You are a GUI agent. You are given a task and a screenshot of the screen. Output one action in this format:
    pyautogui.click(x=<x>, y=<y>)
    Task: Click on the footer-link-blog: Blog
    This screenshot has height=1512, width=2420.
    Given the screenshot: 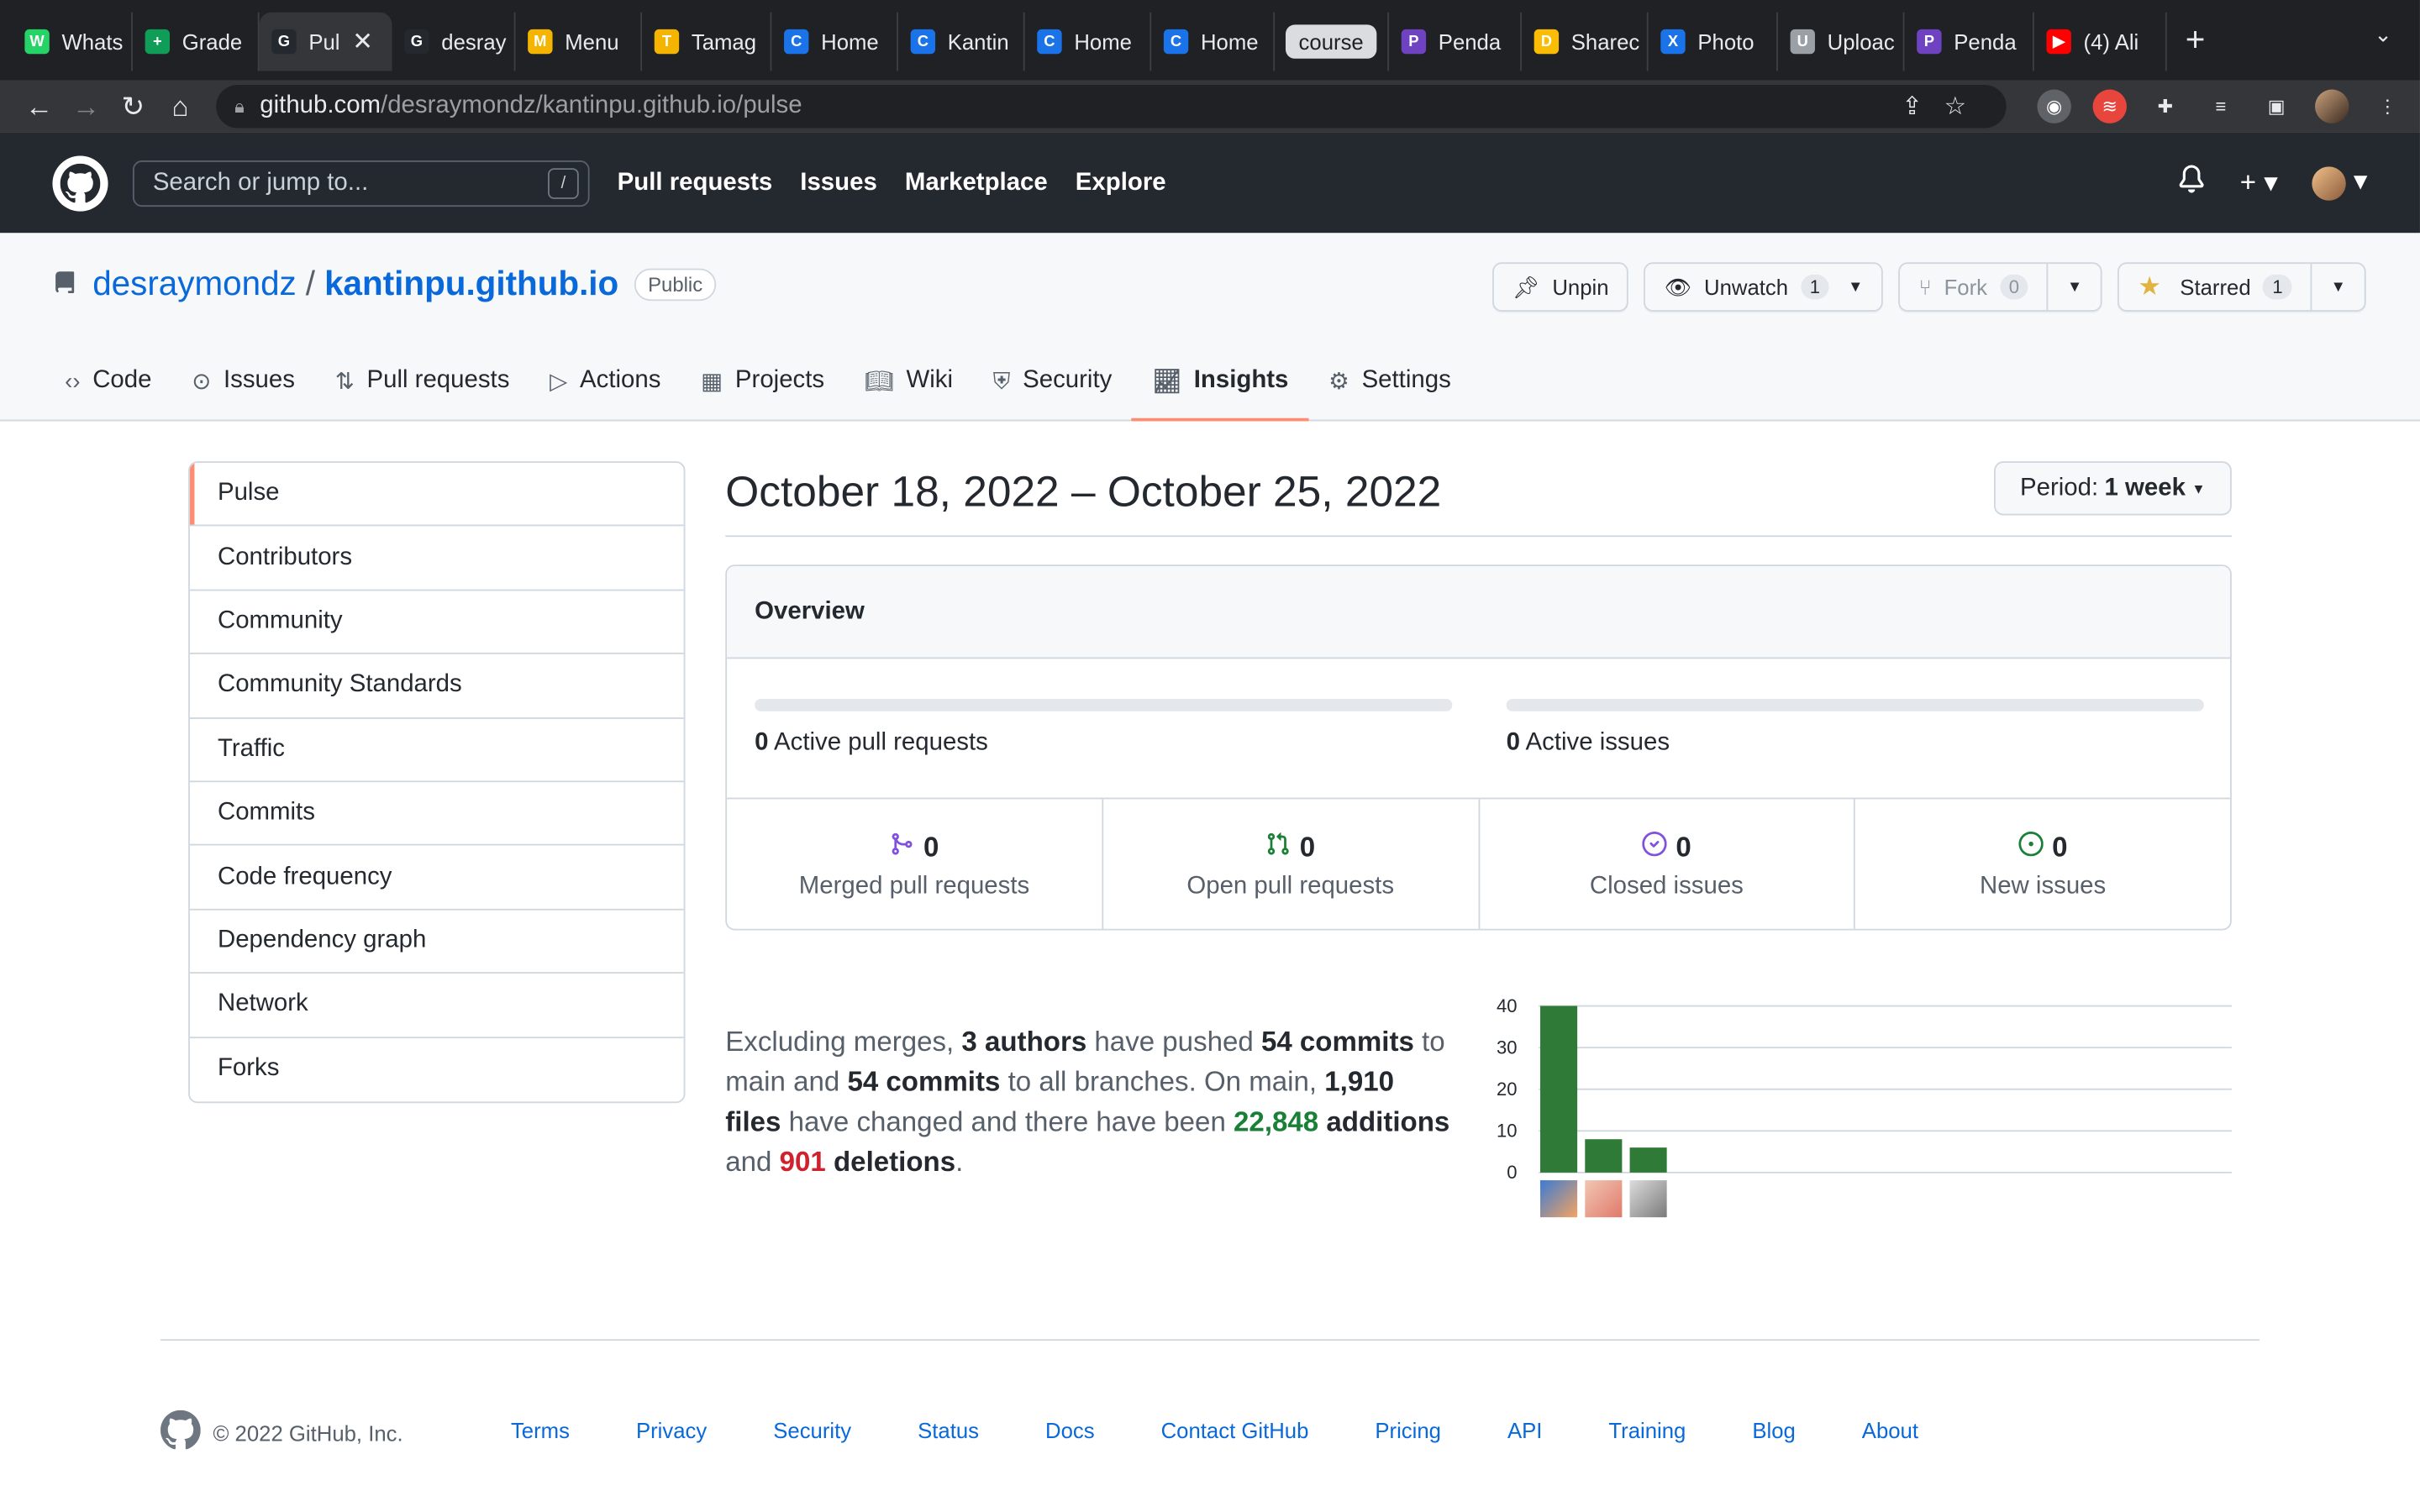 What is the action you would take?
    pyautogui.click(x=1773, y=1430)
    